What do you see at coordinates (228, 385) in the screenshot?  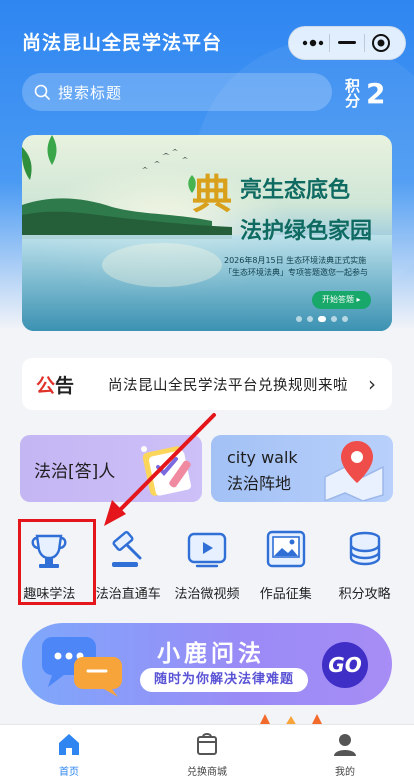 I see `announcement-text: 尚法昆山全民学法平台兑换规则来啦` at bounding box center [228, 385].